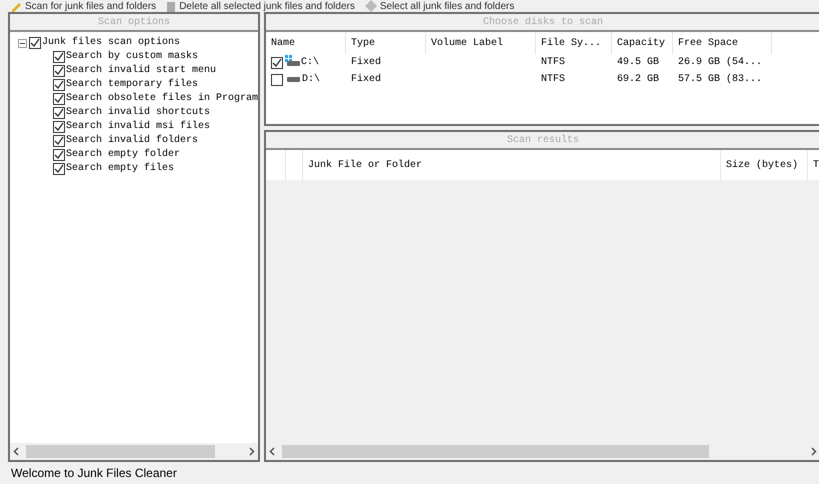 The image size is (819, 484). Describe the element at coordinates (132, 141) in the screenshot. I see `tree-item: Search invalid folders` at that location.